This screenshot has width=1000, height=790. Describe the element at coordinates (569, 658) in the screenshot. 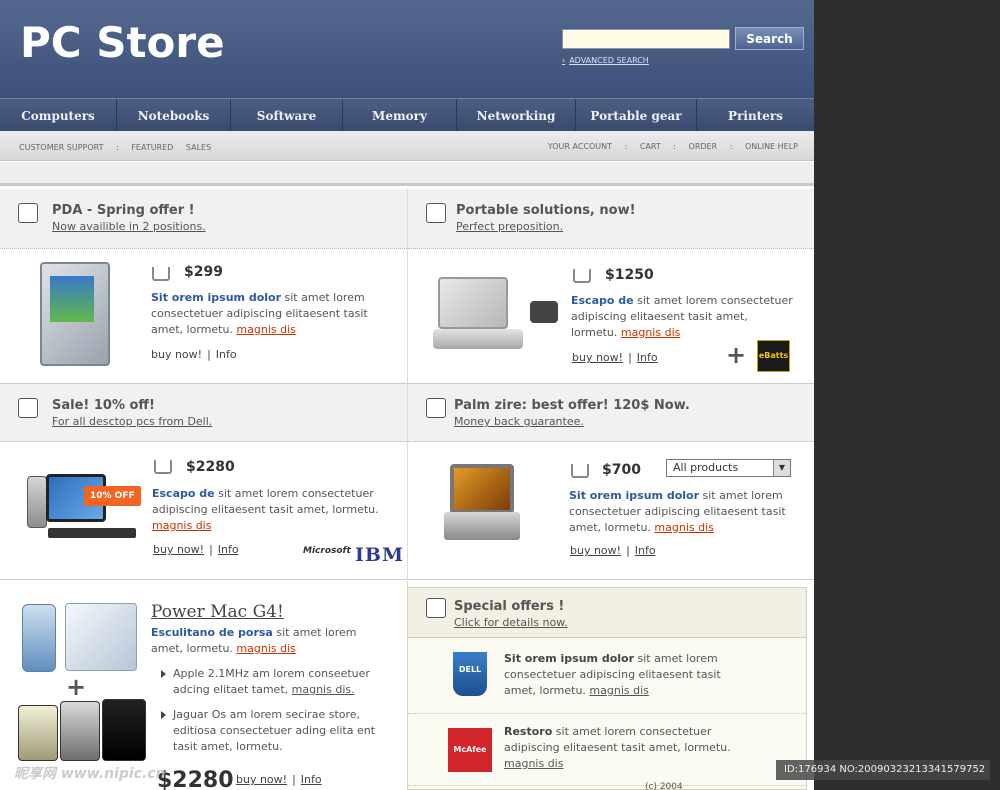

I see `offer-name-link: Sit orem ipsum dolor` at that location.